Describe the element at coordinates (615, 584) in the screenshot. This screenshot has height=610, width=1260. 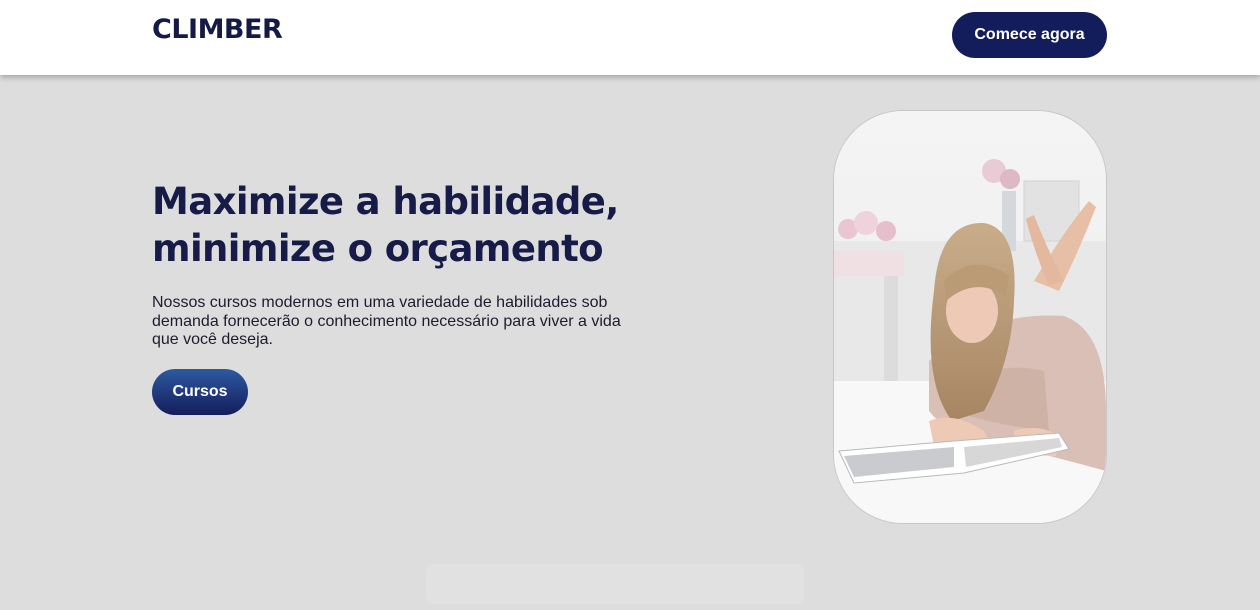
I see `faded-bottom-element` at that location.